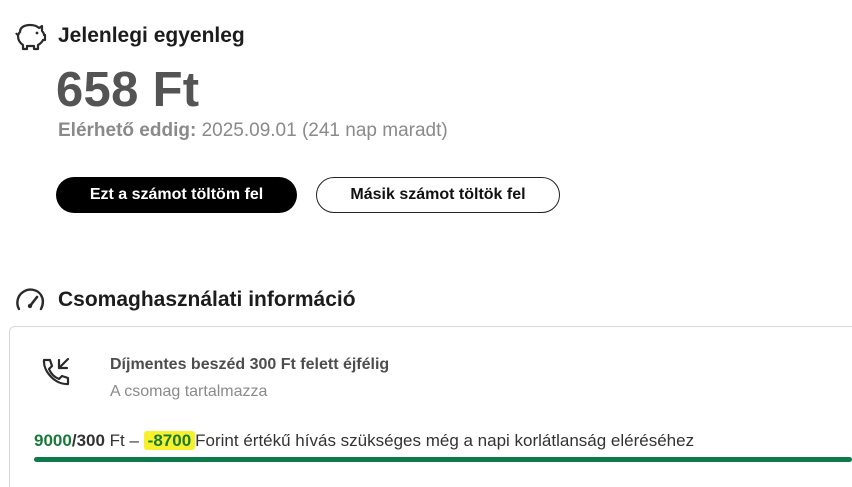  What do you see at coordinates (169, 440) in the screenshot?
I see `remaining-amount: -8700` at bounding box center [169, 440].